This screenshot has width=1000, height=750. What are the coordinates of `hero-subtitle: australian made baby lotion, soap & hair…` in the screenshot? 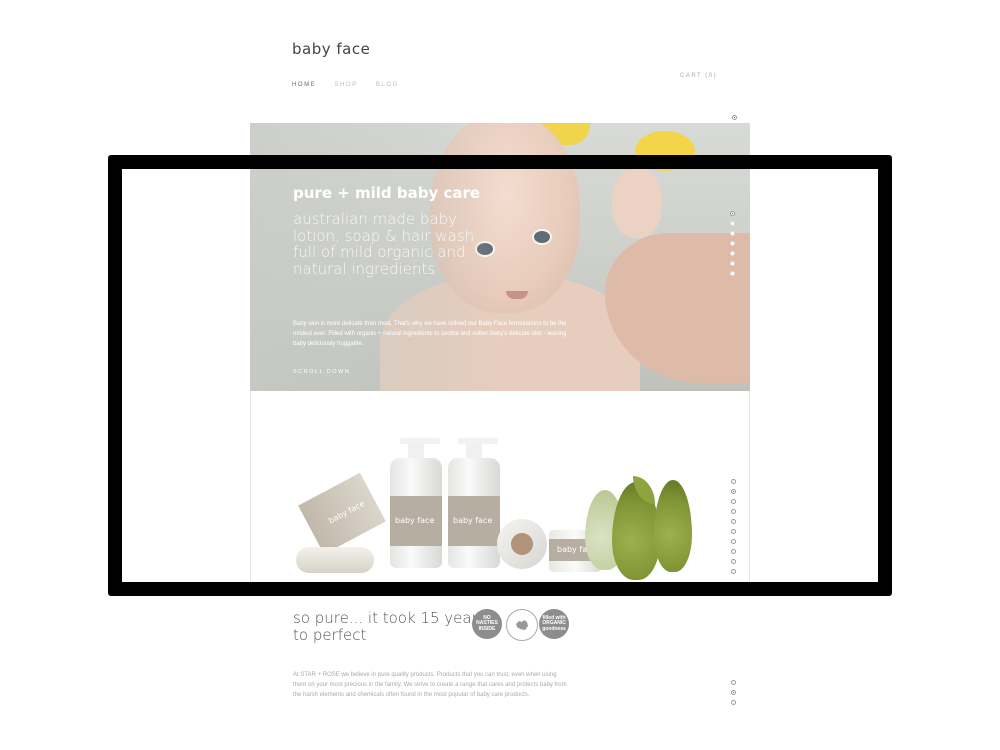 It's located at (384, 244).